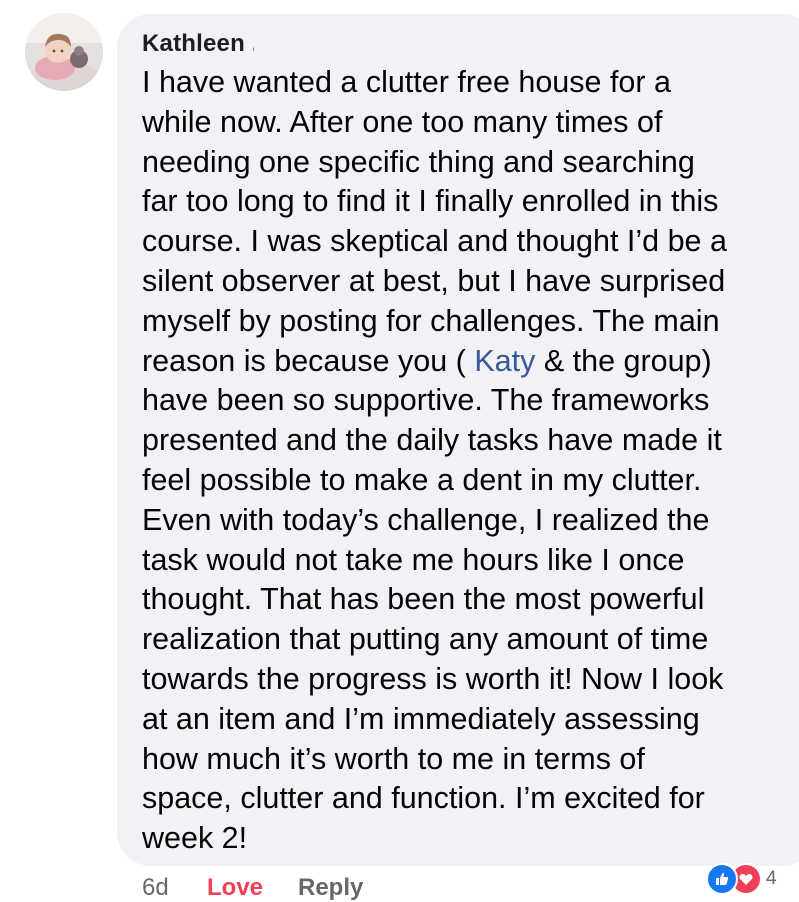  I want to click on mention-suffix: & the group), so click(623, 360).